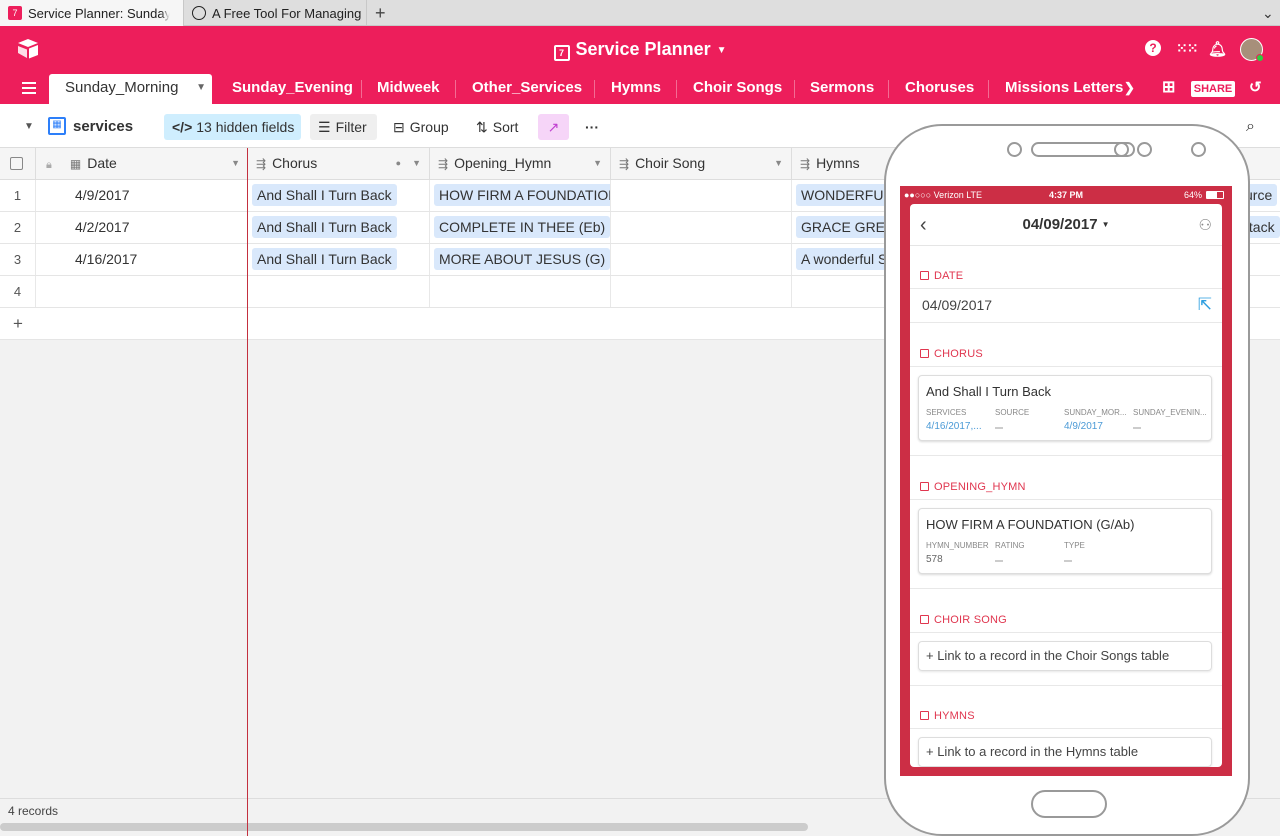  What do you see at coordinates (102, 163) in the screenshot?
I see `column-label: Date` at bounding box center [102, 163].